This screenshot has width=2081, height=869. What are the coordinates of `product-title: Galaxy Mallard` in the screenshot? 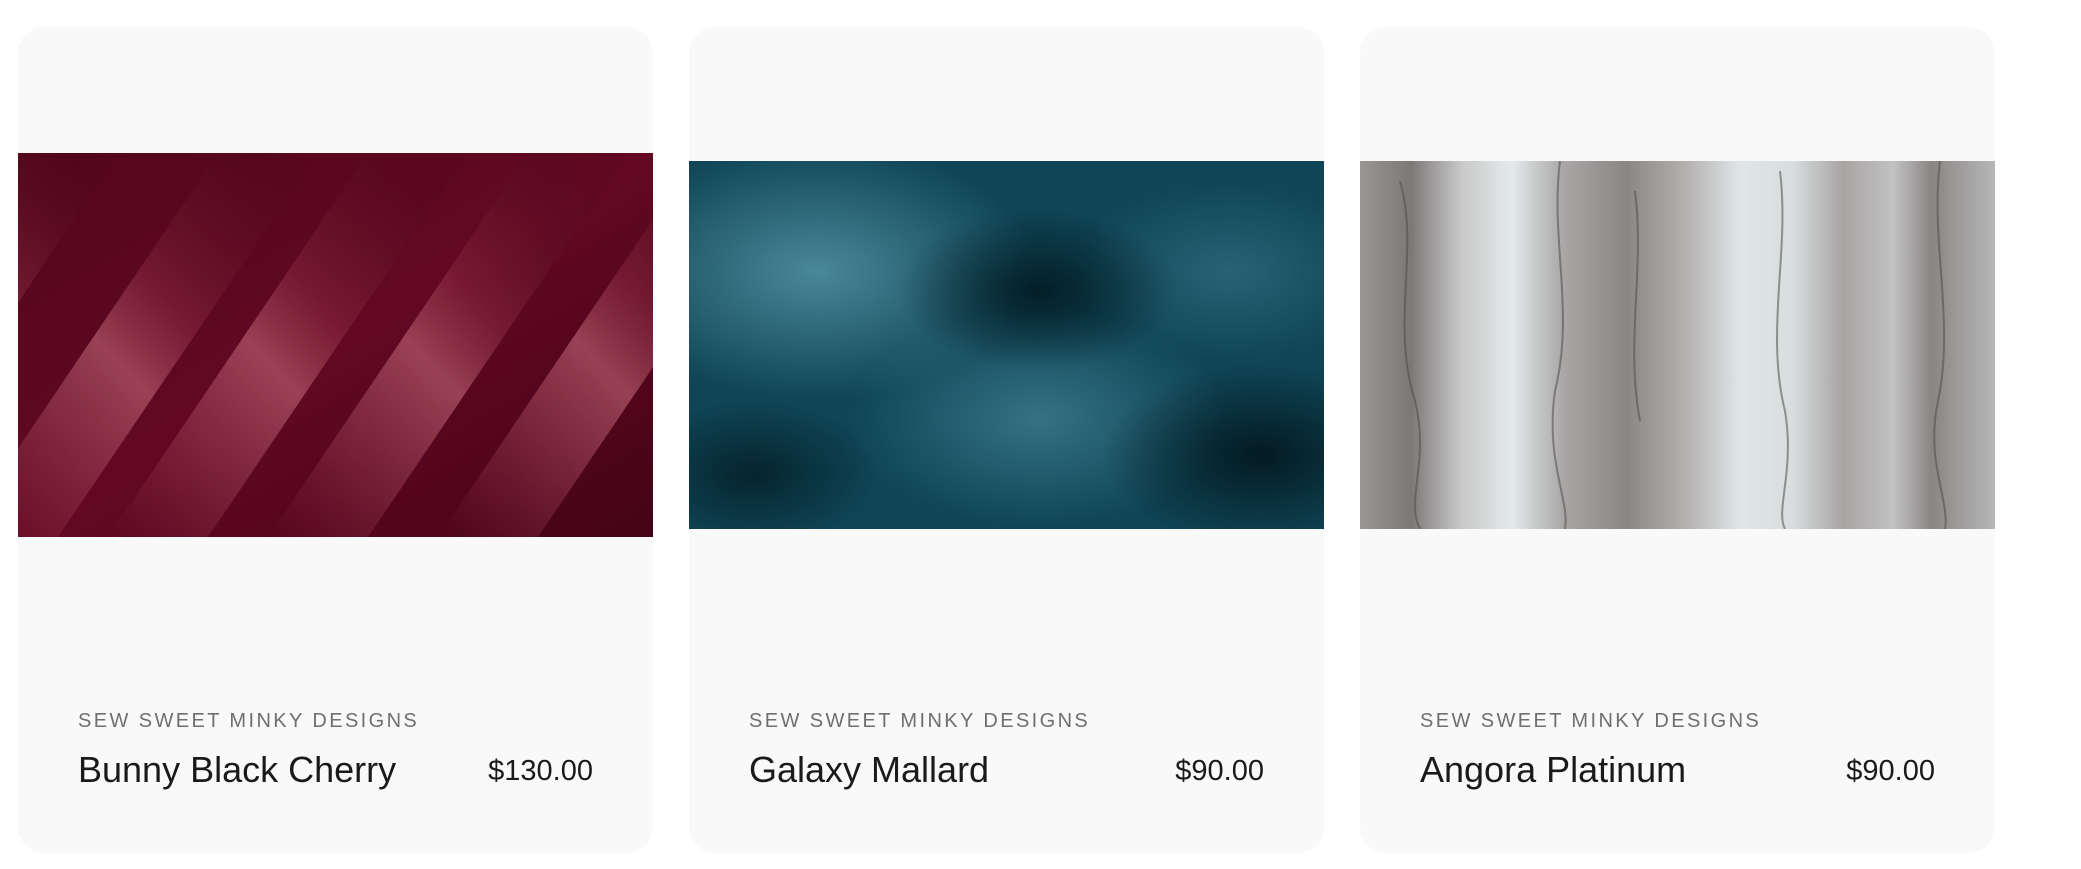 It's located at (869, 770).